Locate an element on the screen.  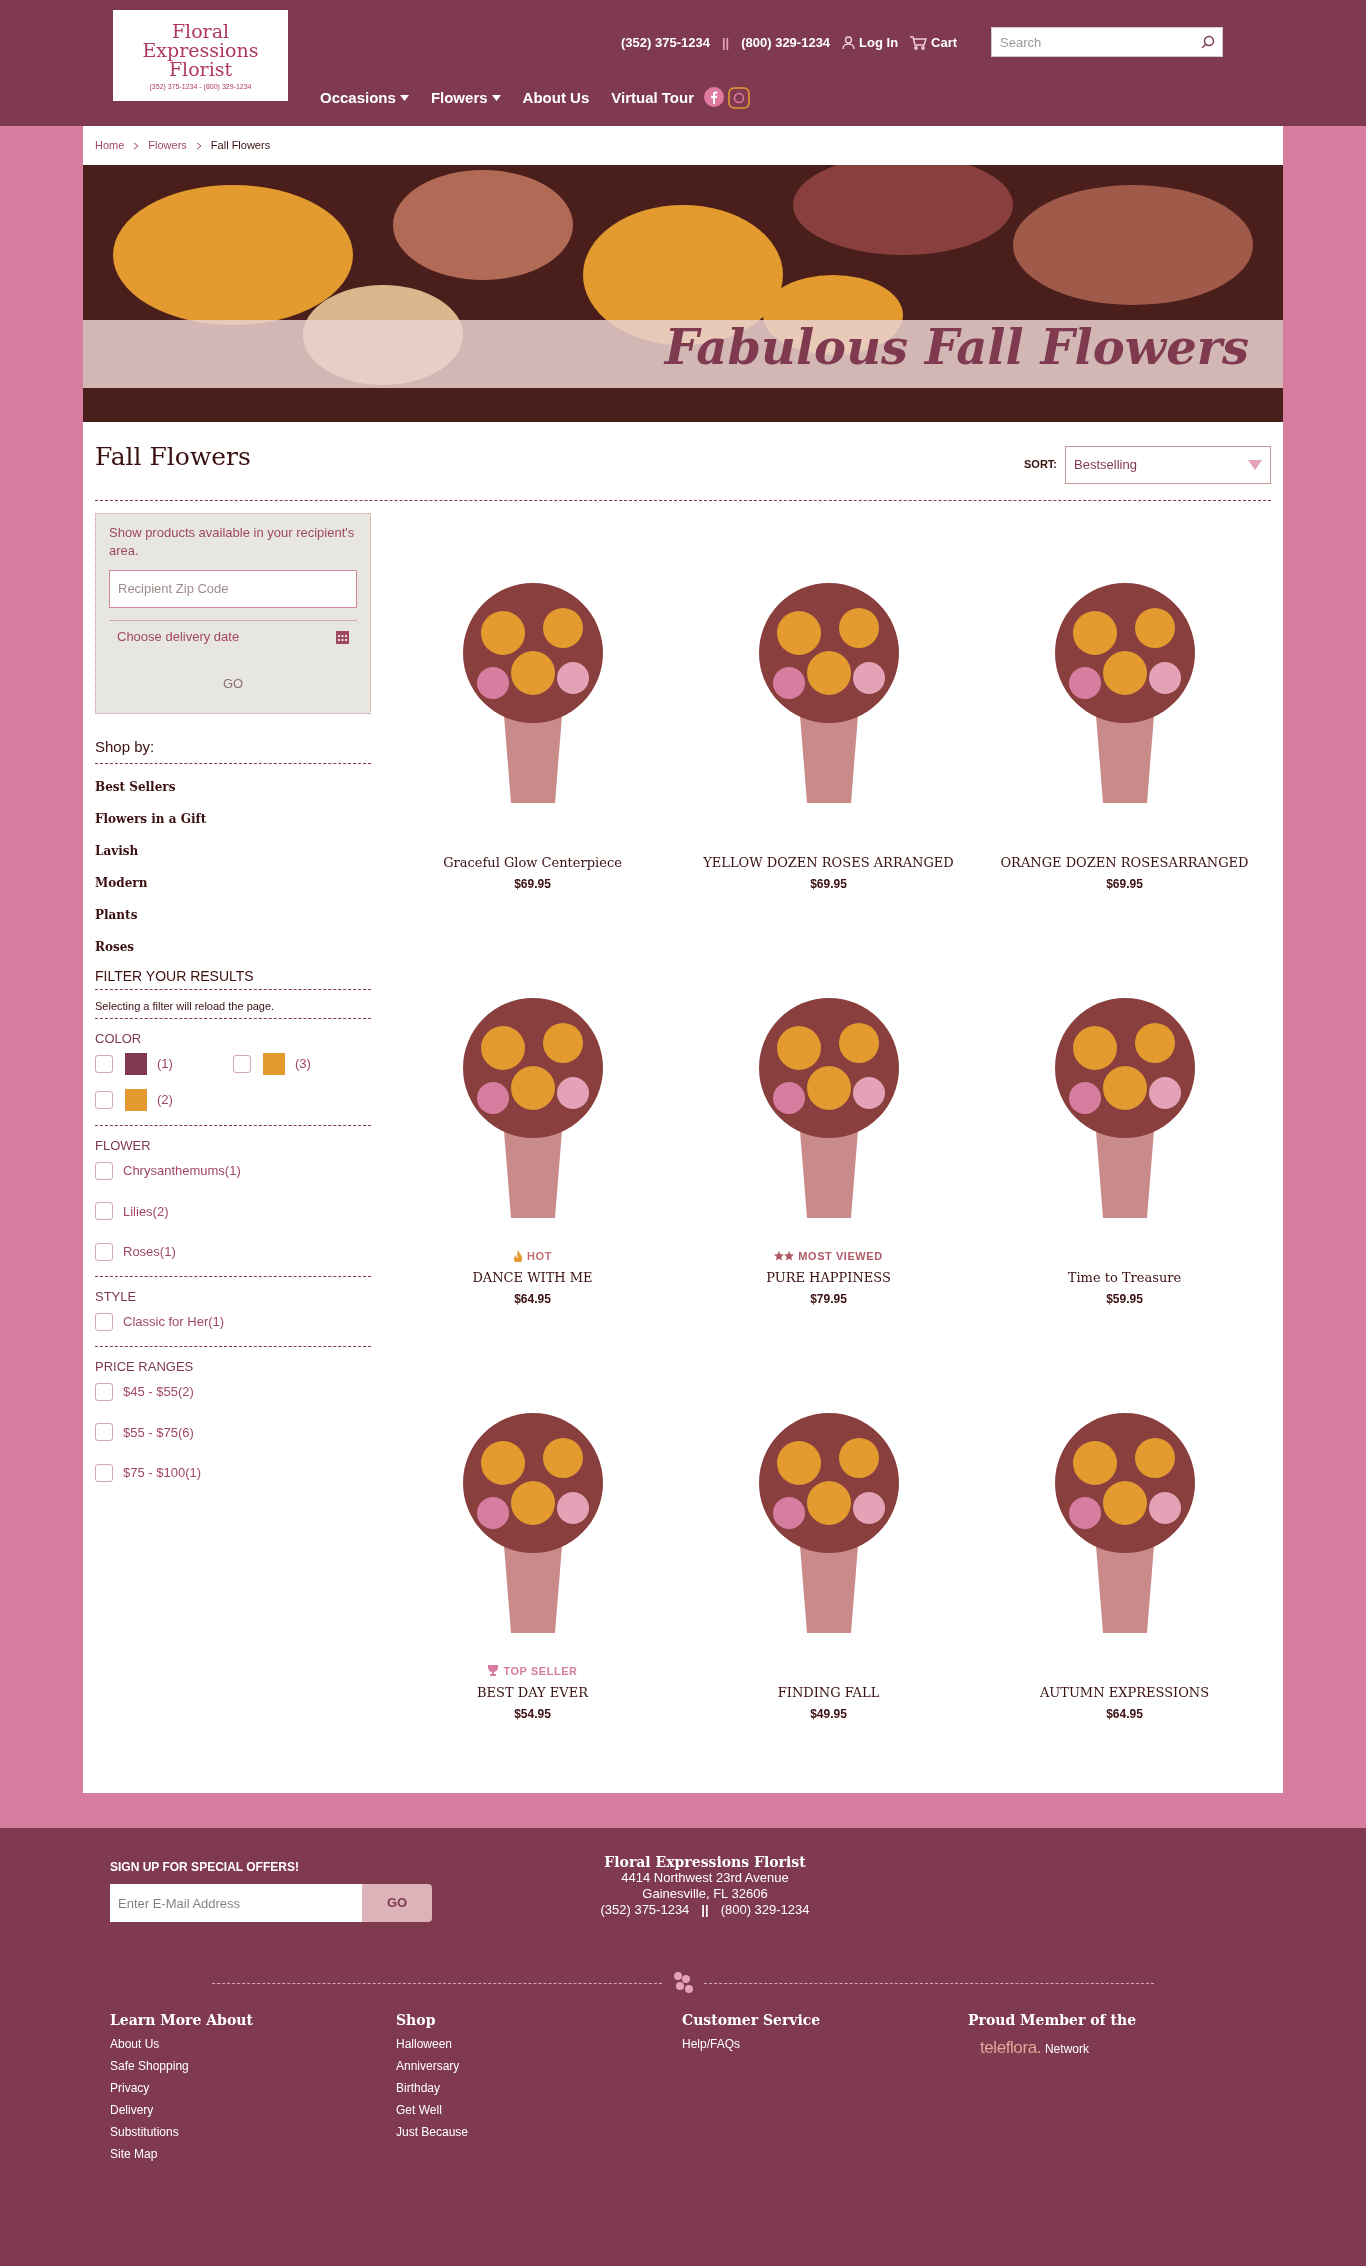
filter-option: $75 - $100(1) is located at coordinates (162, 1473).